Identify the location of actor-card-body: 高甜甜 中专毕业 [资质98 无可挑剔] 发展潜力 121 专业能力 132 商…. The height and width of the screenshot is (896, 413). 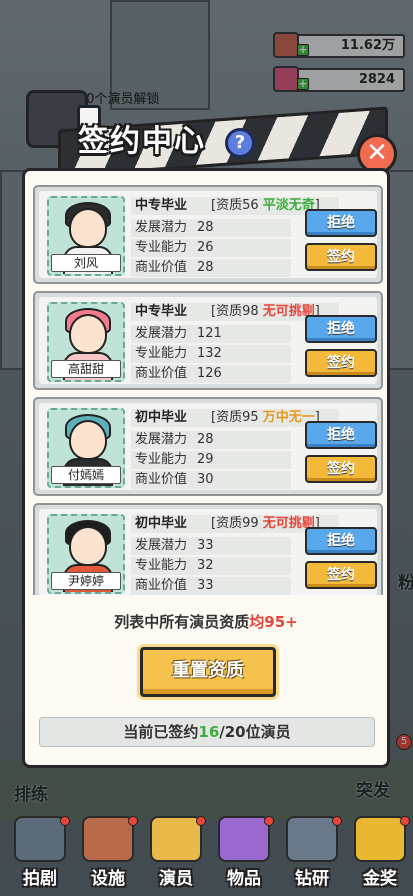
(208, 340).